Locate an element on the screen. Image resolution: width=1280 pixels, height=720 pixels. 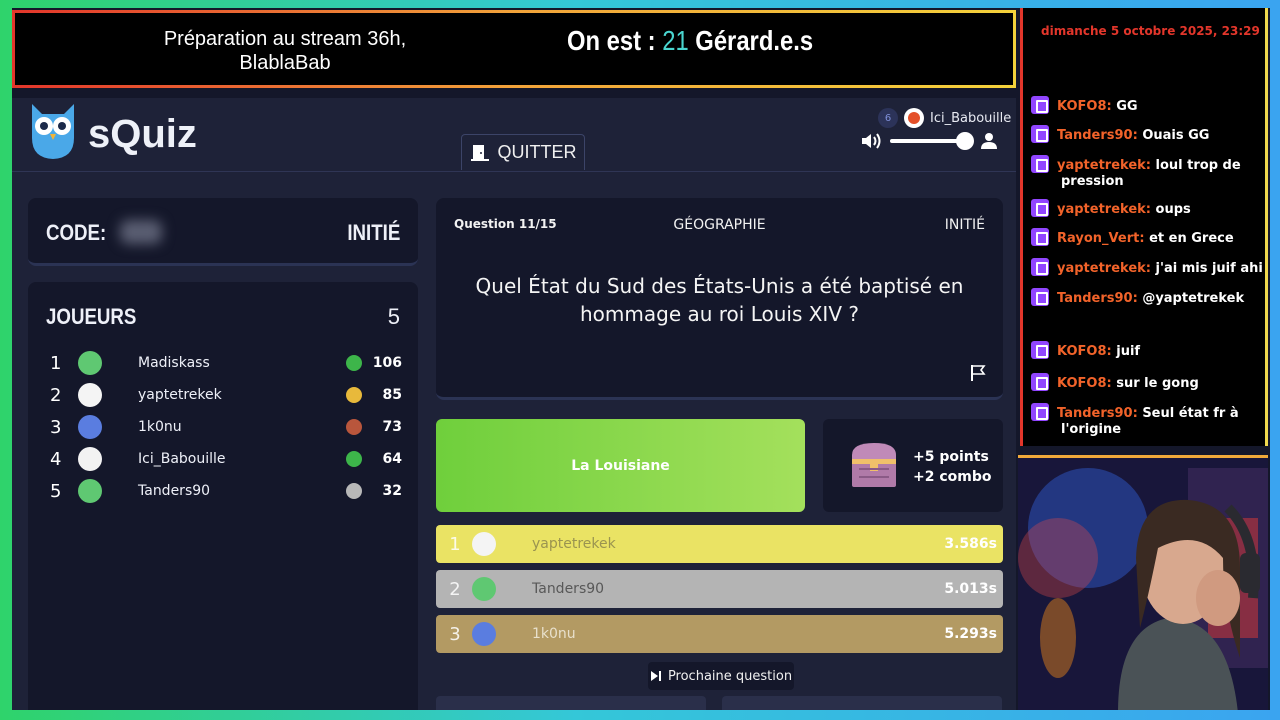
player-score: 106 is located at coordinates (387, 363).